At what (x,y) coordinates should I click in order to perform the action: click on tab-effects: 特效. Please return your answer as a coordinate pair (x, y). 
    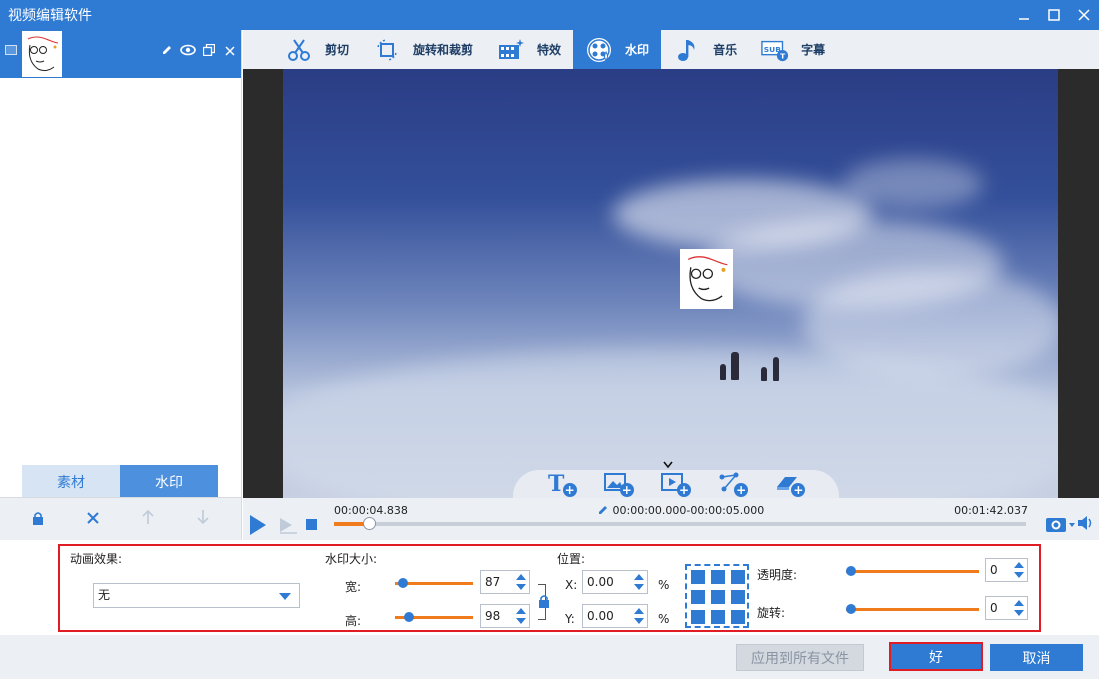
    Looking at the image, I should click on (529, 49).